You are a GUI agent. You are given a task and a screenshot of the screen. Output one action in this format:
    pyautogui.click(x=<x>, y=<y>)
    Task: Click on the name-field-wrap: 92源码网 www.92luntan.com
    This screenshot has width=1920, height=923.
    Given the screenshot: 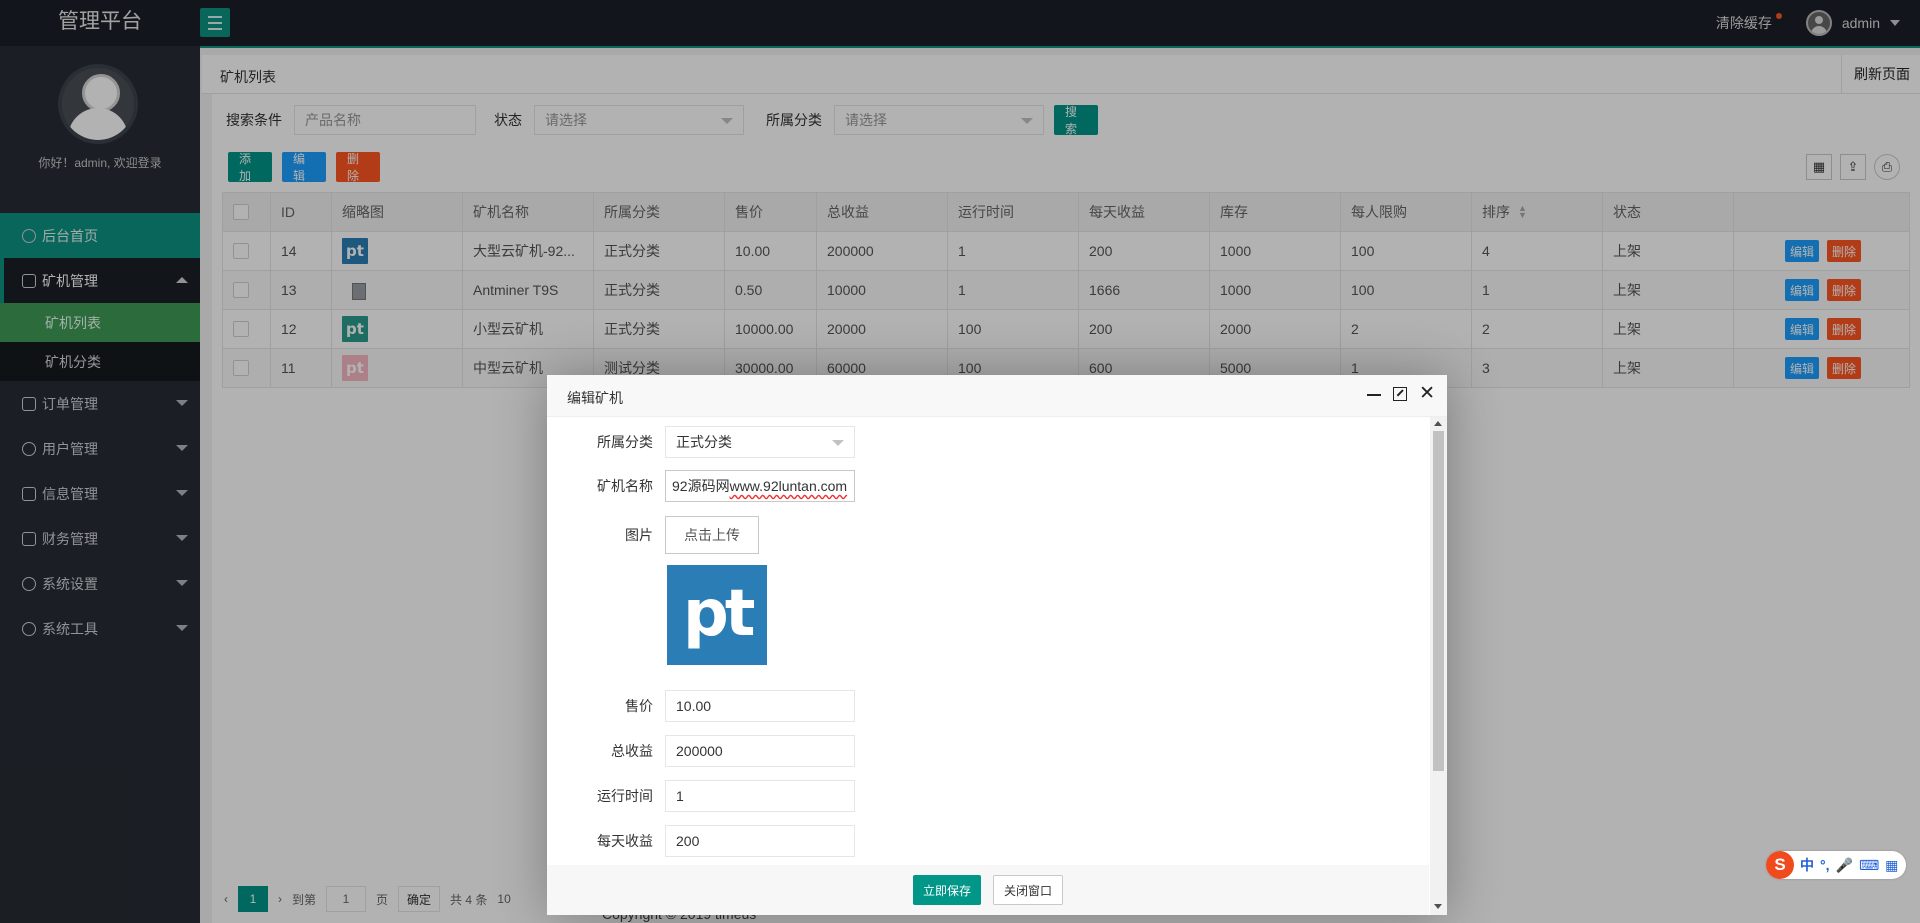 What is the action you would take?
    pyautogui.click(x=760, y=486)
    